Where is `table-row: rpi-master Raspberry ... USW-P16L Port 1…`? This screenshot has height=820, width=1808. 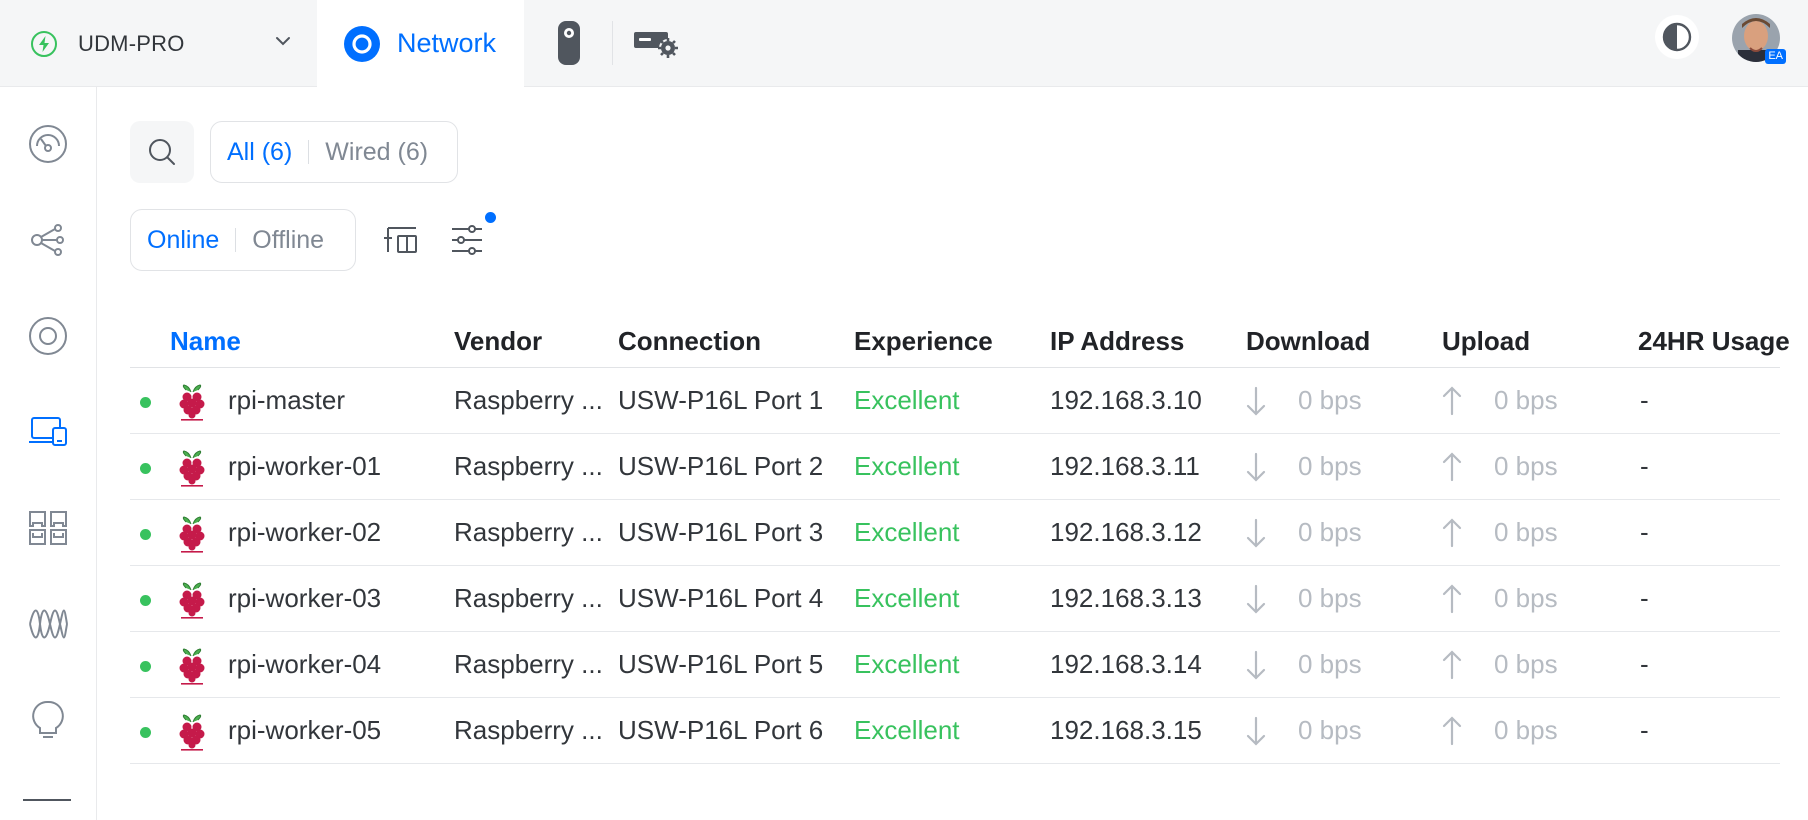
table-row: rpi-master Raspberry ... USW-P16L Port 1… is located at coordinates (955, 401).